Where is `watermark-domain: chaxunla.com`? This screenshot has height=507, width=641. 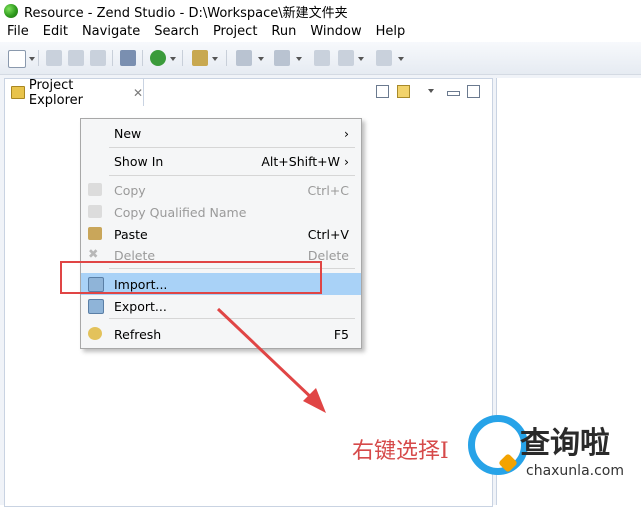 watermark-domain: chaxunla.com is located at coordinates (575, 471).